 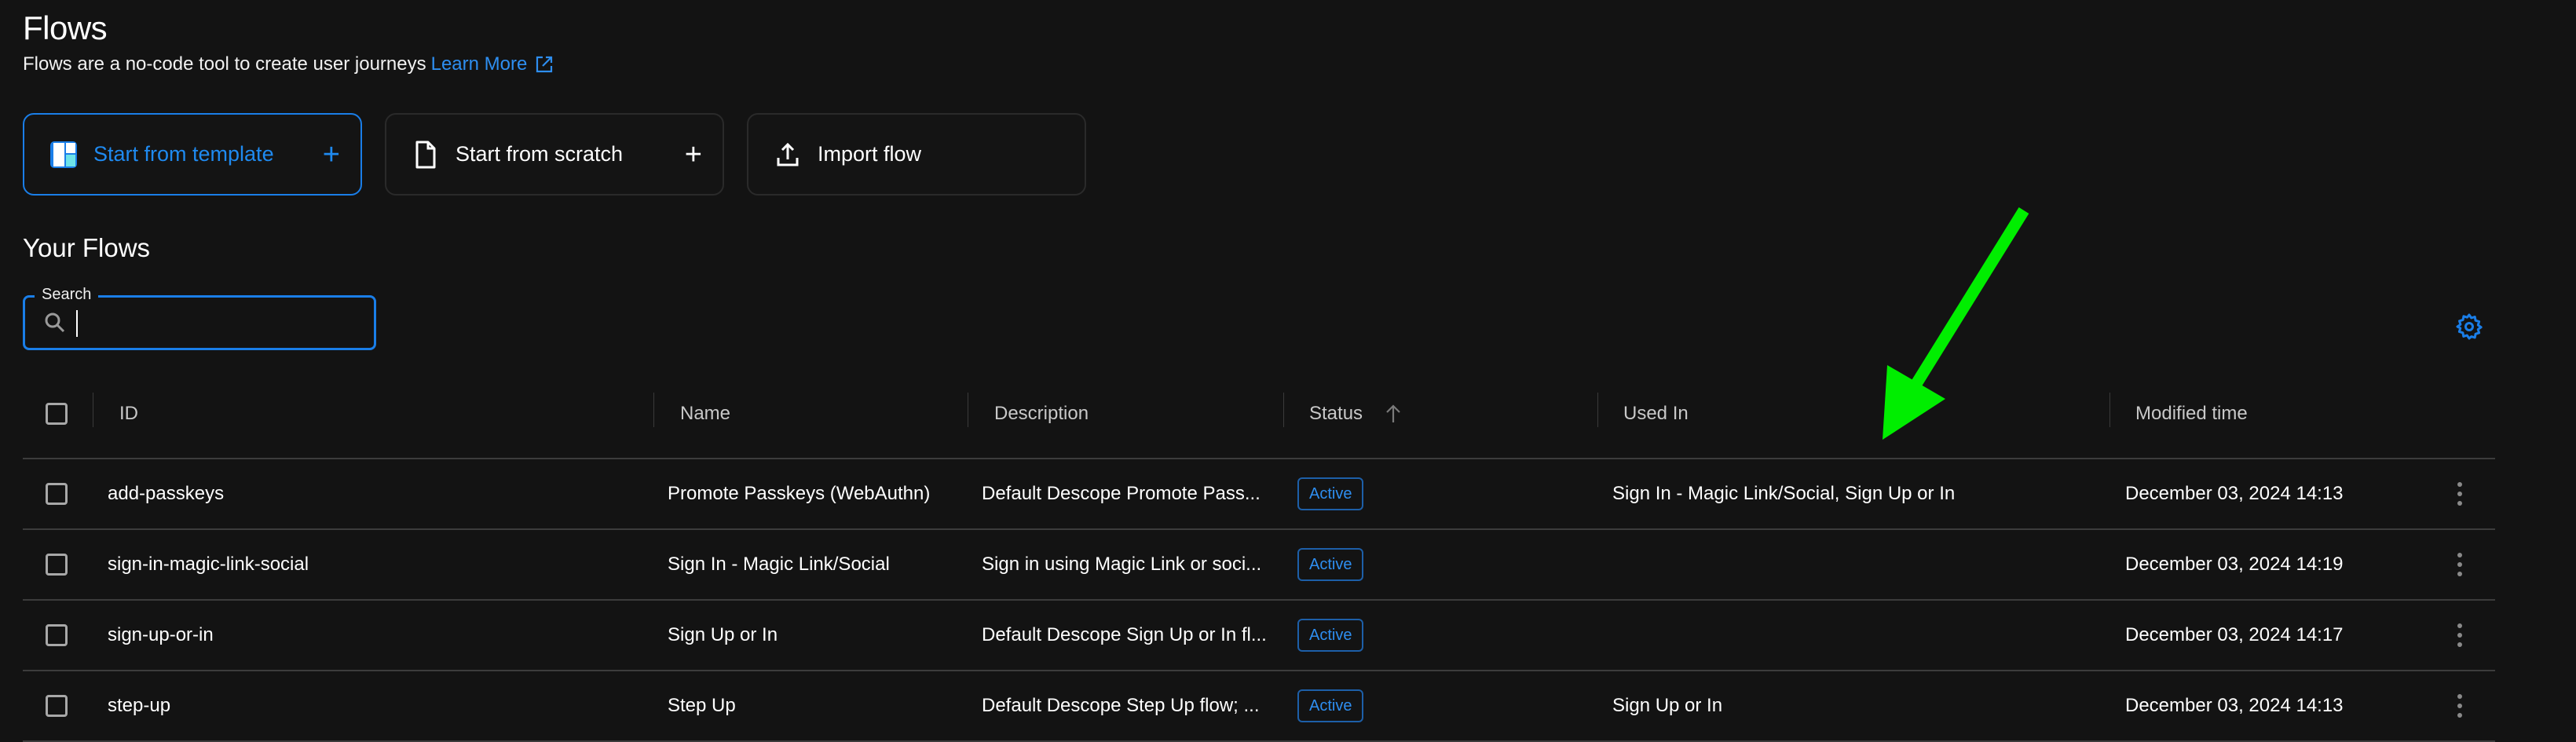 I want to click on column-header-name: Name, so click(x=705, y=413).